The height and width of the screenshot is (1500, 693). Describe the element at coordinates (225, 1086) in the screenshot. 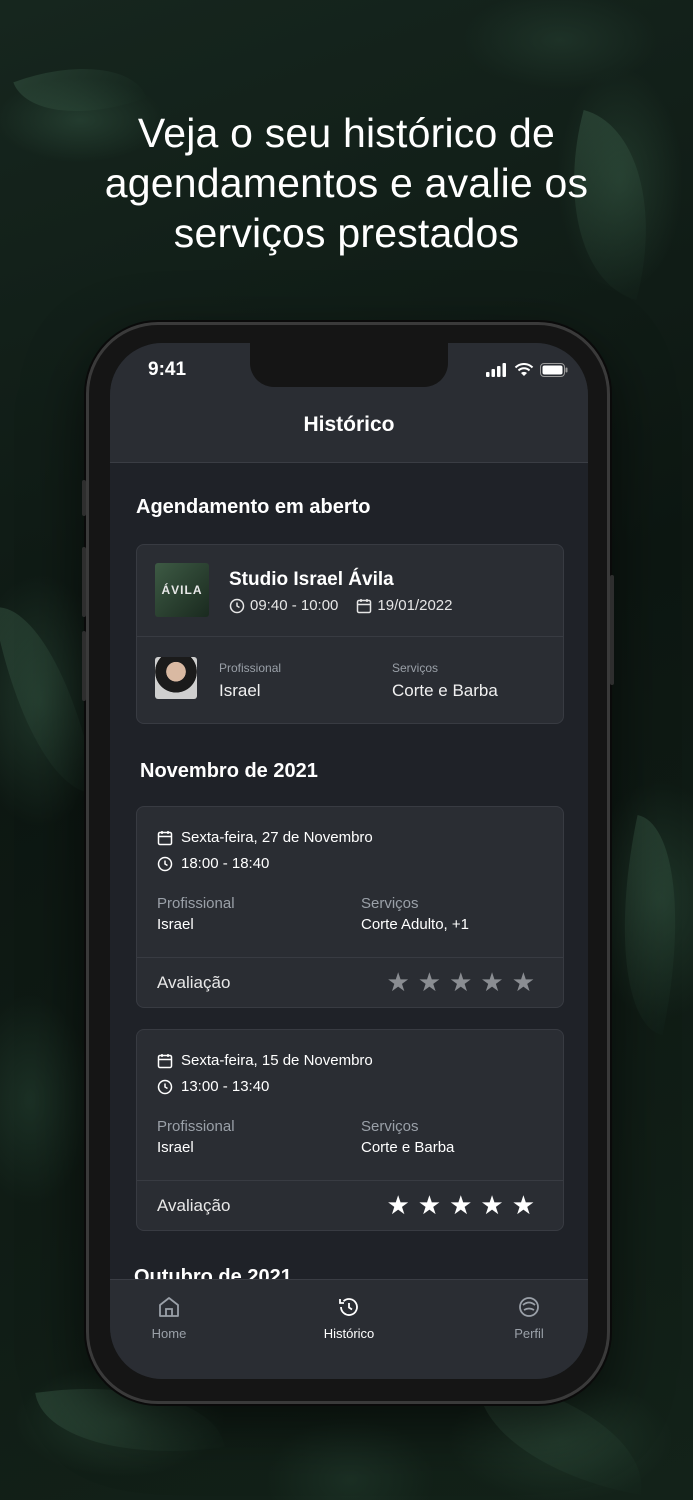

I see `history-time: 13:00 - 13:40` at that location.